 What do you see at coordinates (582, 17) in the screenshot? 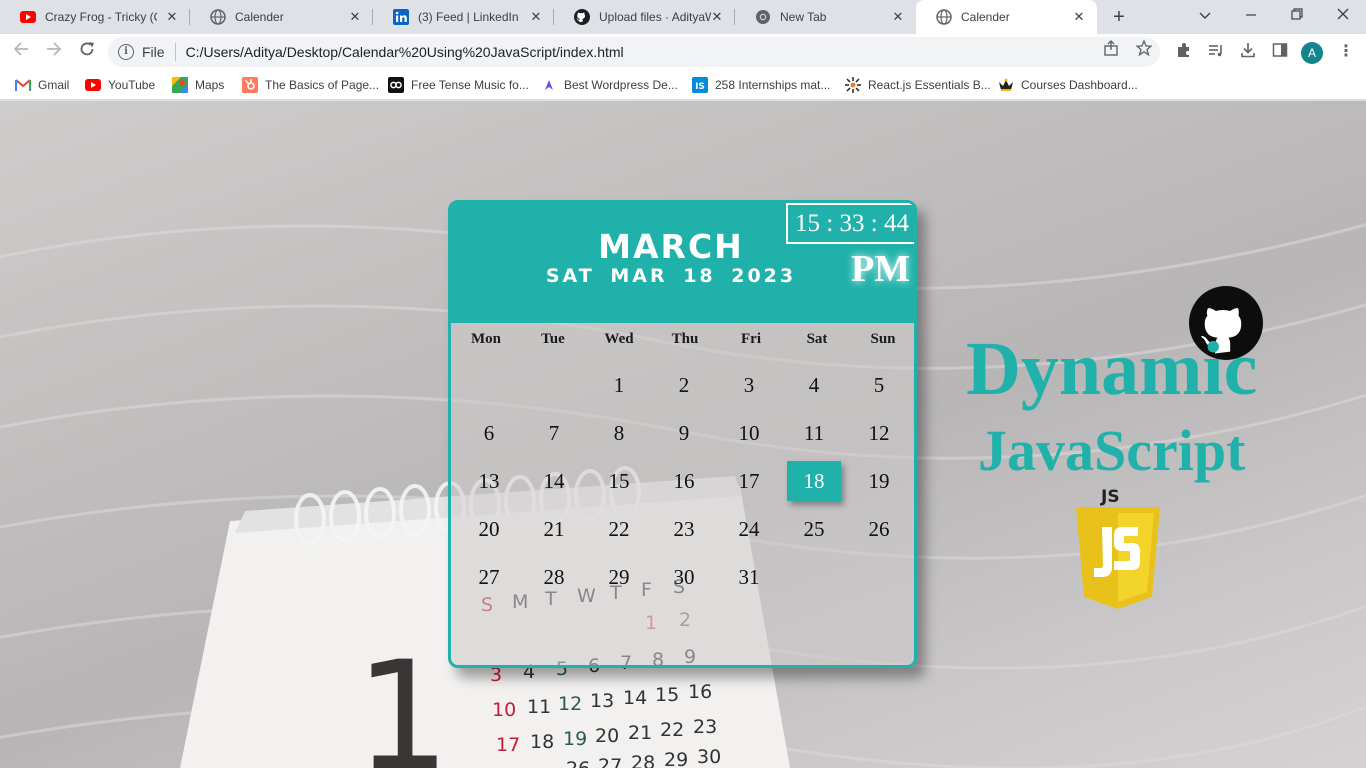
I see `github-icon` at bounding box center [582, 17].